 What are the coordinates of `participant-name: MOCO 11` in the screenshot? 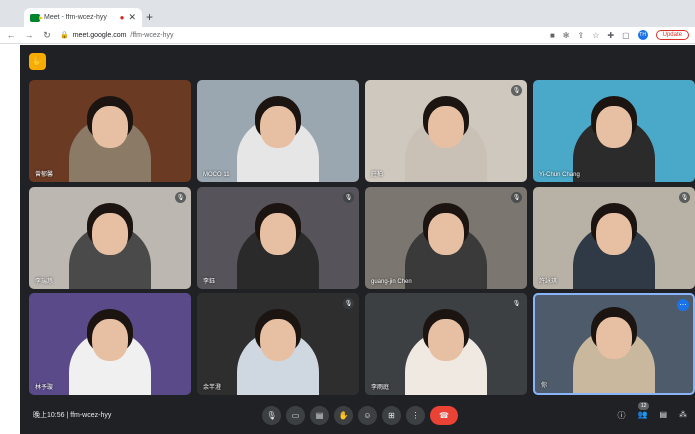 It's located at (216, 175).